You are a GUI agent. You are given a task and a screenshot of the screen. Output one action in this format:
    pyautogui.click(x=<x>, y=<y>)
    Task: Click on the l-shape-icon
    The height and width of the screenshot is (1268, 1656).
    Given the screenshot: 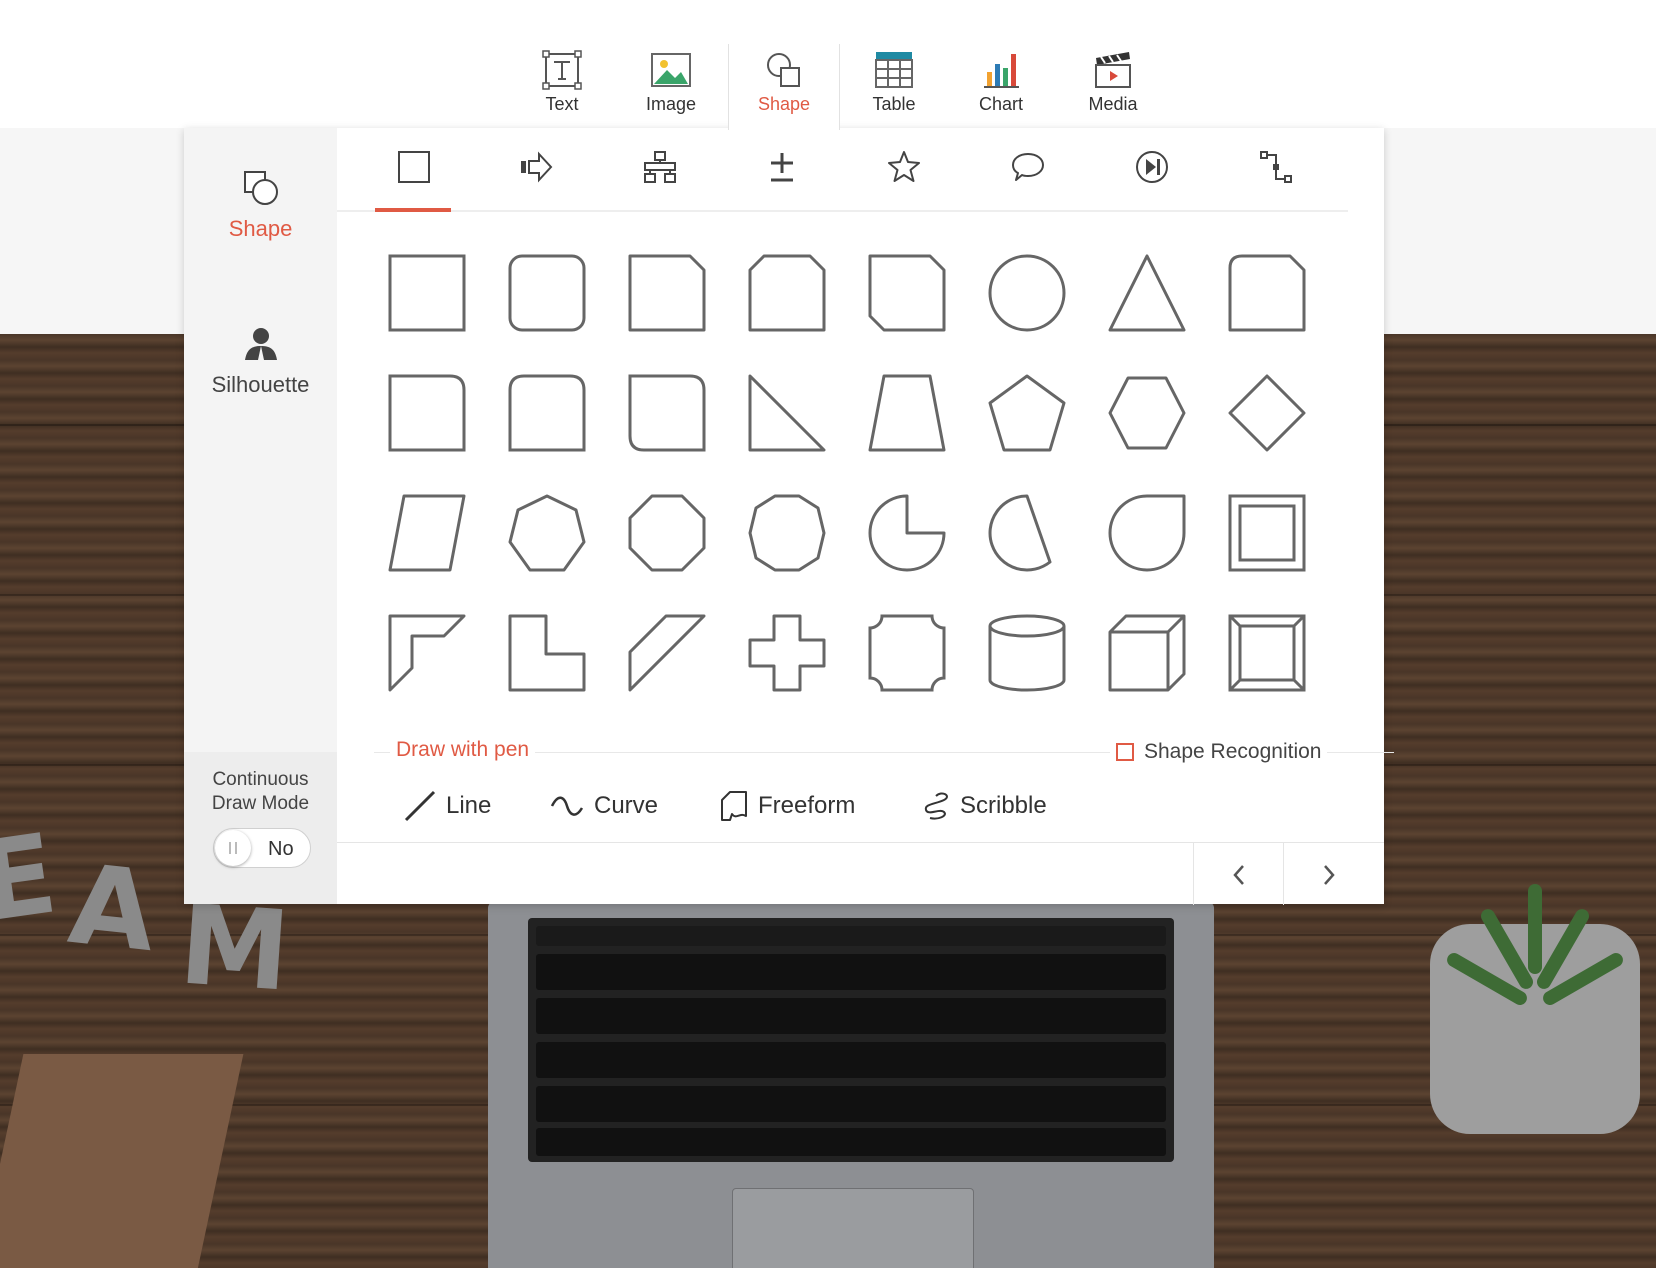 What is the action you would take?
    pyautogui.click(x=547, y=653)
    